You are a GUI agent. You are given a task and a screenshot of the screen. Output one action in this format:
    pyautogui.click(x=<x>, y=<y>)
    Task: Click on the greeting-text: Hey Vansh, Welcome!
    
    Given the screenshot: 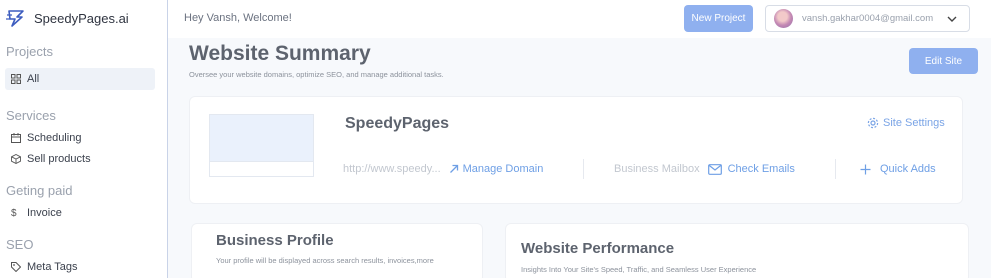 What is the action you would take?
    pyautogui.click(x=238, y=18)
    